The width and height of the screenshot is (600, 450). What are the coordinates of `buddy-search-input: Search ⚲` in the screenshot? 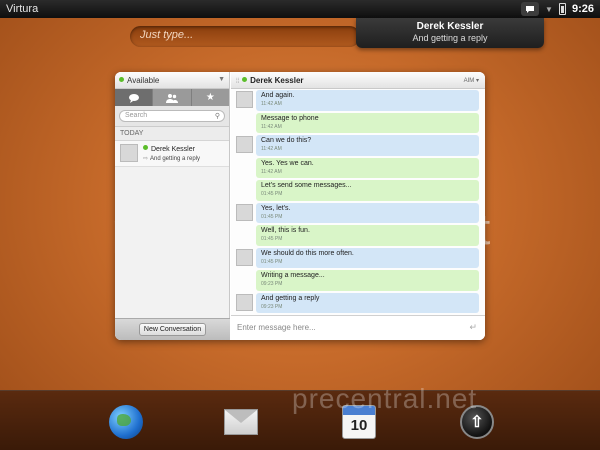 It's located at (172, 116).